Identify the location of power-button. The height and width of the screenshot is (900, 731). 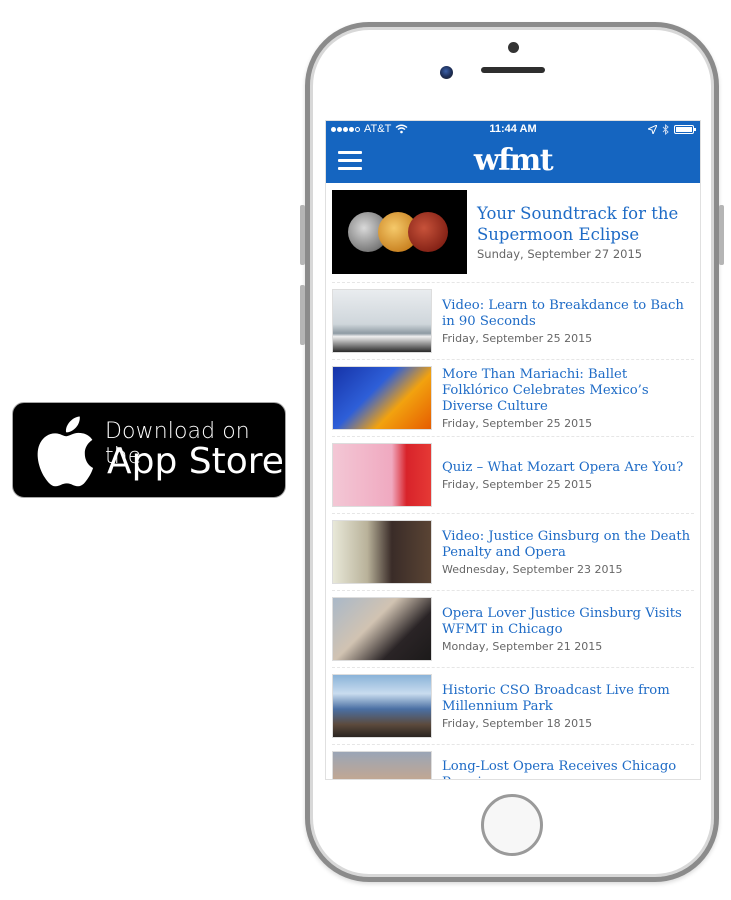
(721, 235).